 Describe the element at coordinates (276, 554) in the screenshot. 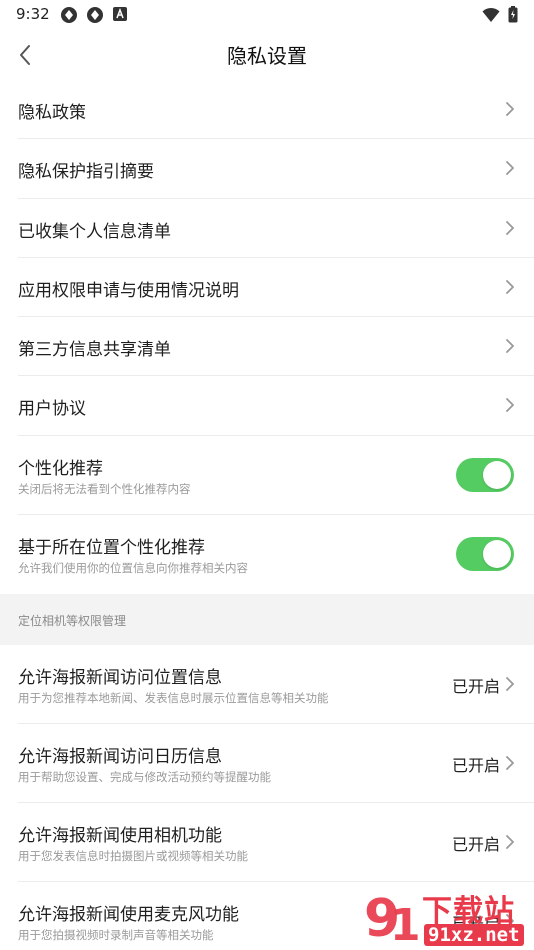

I see `setting-item-location-recommendation: 基于所在位置个性化推荐 允许我们使用你的位置信息向你推荐相关内容` at that location.